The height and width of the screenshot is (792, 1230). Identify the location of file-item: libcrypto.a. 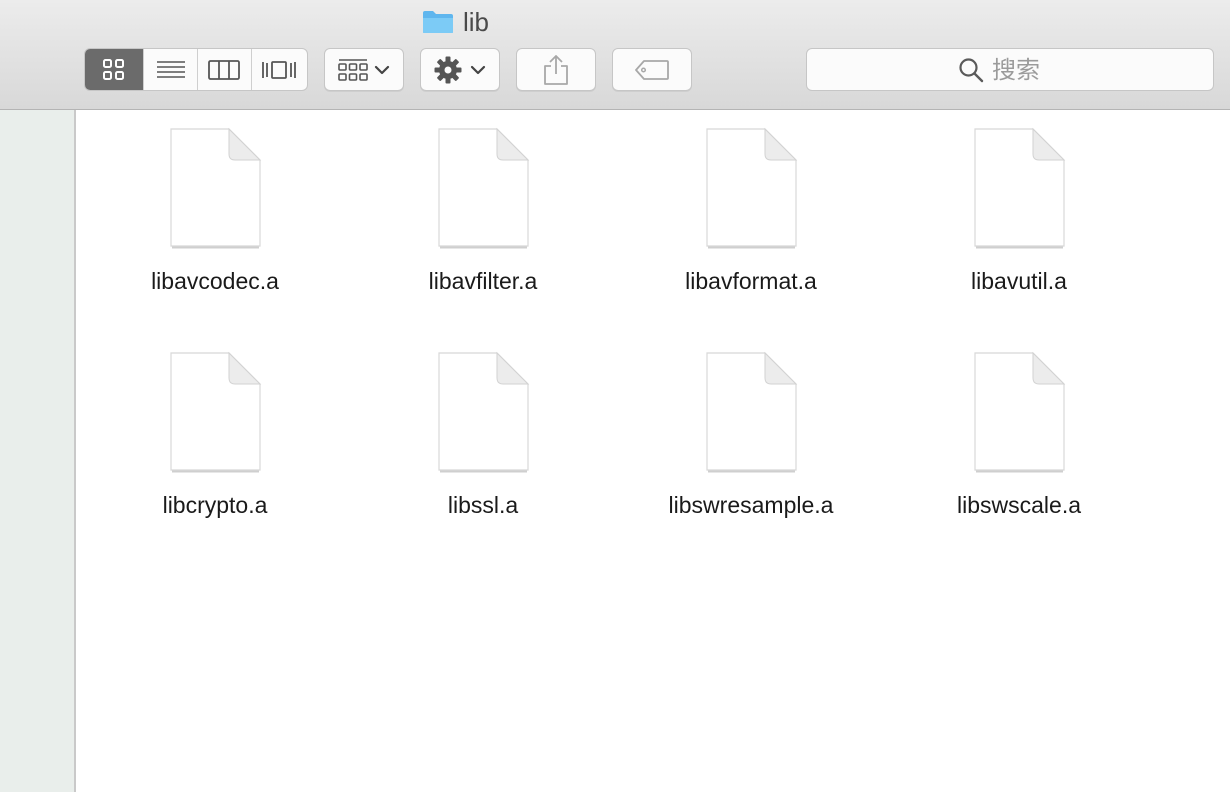
(215, 450).